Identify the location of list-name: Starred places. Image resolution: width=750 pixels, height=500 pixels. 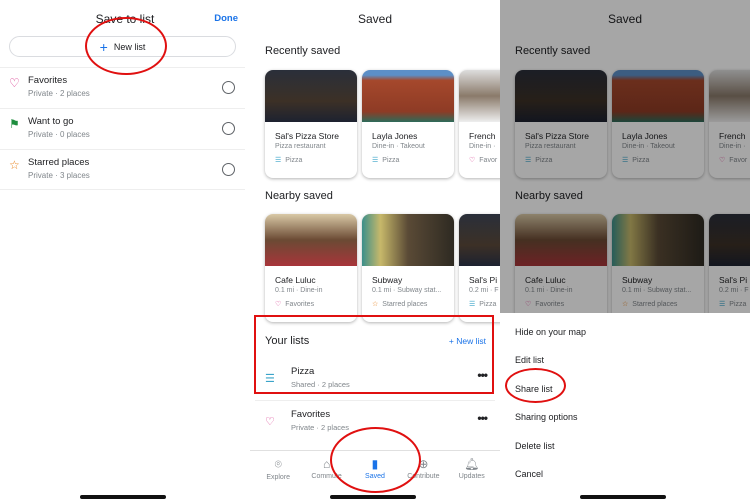
(59, 162).